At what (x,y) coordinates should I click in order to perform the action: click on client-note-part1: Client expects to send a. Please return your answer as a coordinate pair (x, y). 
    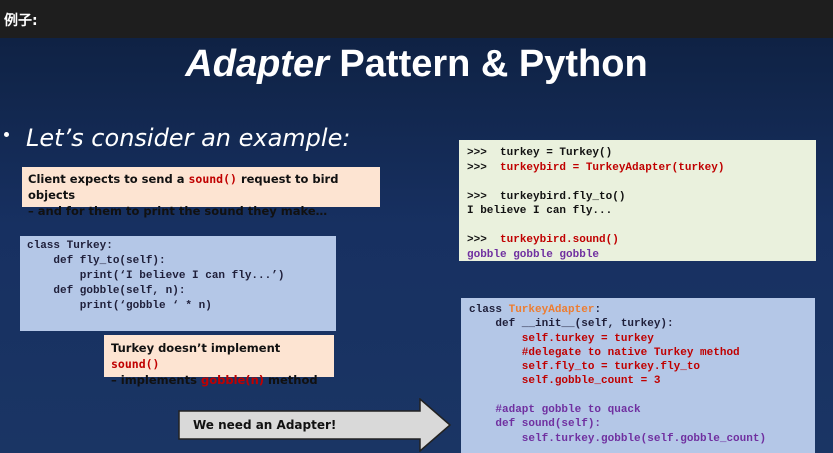
    Looking at the image, I should click on (108, 179).